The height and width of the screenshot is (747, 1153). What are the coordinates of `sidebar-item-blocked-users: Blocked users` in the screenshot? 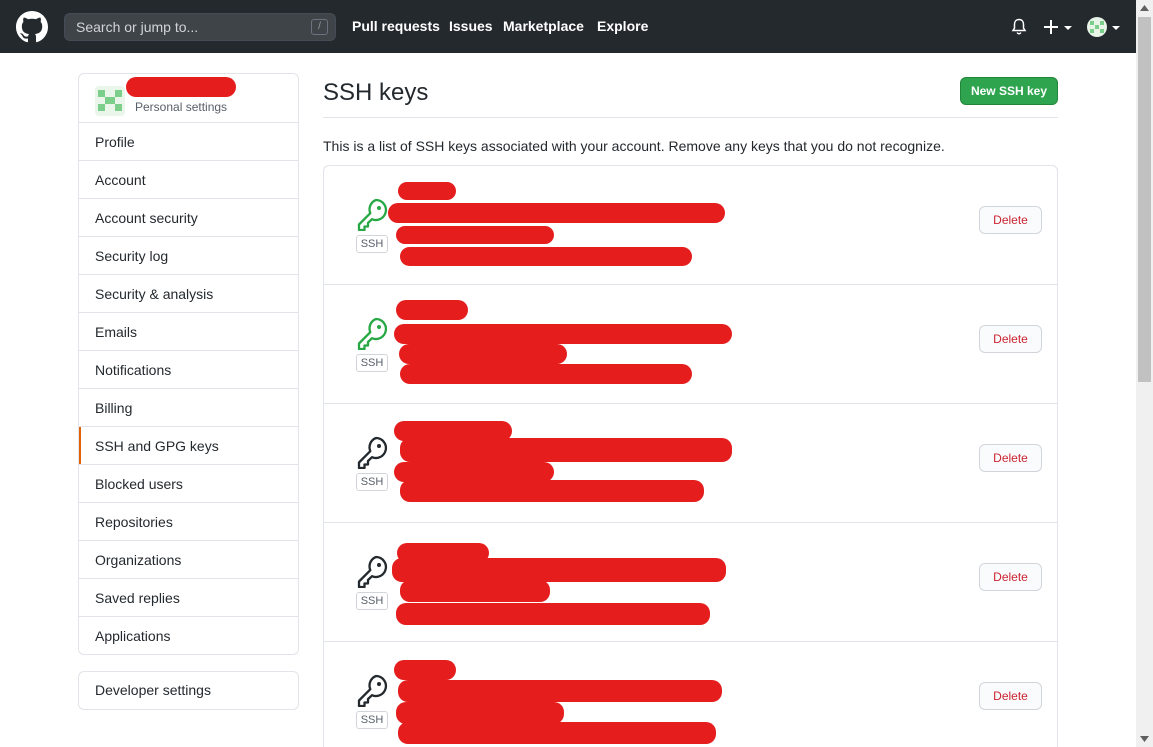 It's located at (188, 484).